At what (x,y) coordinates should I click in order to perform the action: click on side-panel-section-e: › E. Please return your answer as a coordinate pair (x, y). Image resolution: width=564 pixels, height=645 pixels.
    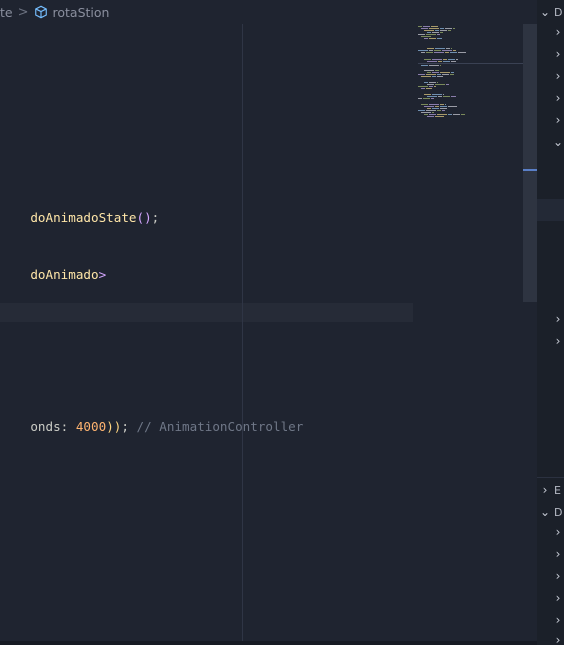
    Looking at the image, I should click on (550, 490).